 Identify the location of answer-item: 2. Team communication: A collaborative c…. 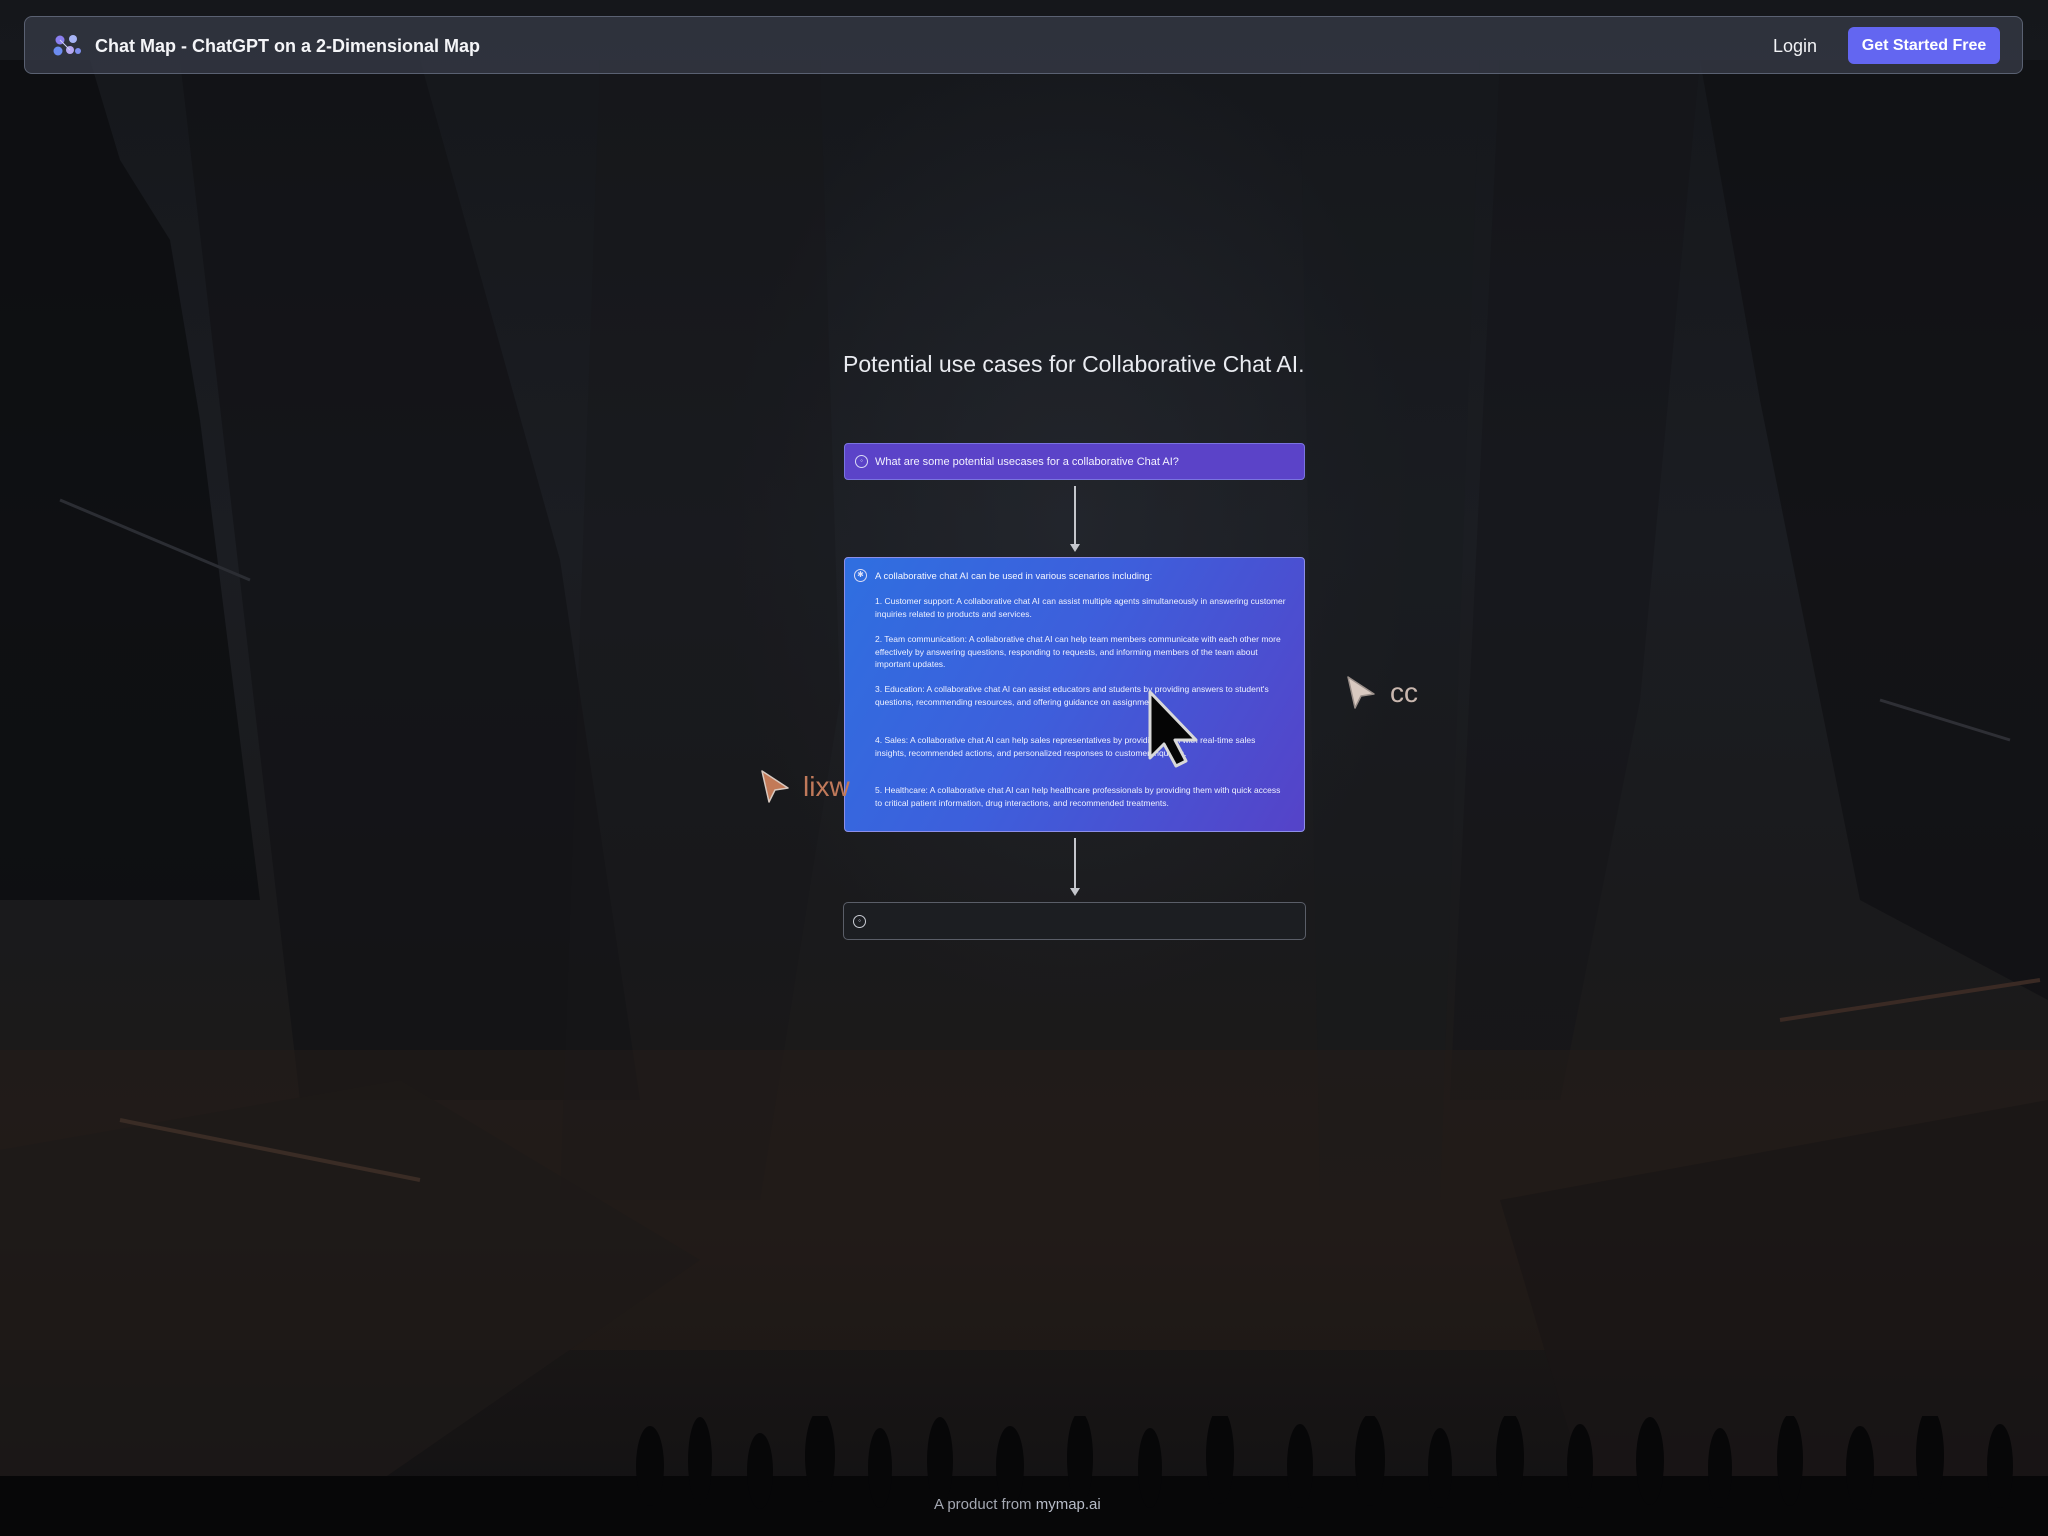
(1078, 651).